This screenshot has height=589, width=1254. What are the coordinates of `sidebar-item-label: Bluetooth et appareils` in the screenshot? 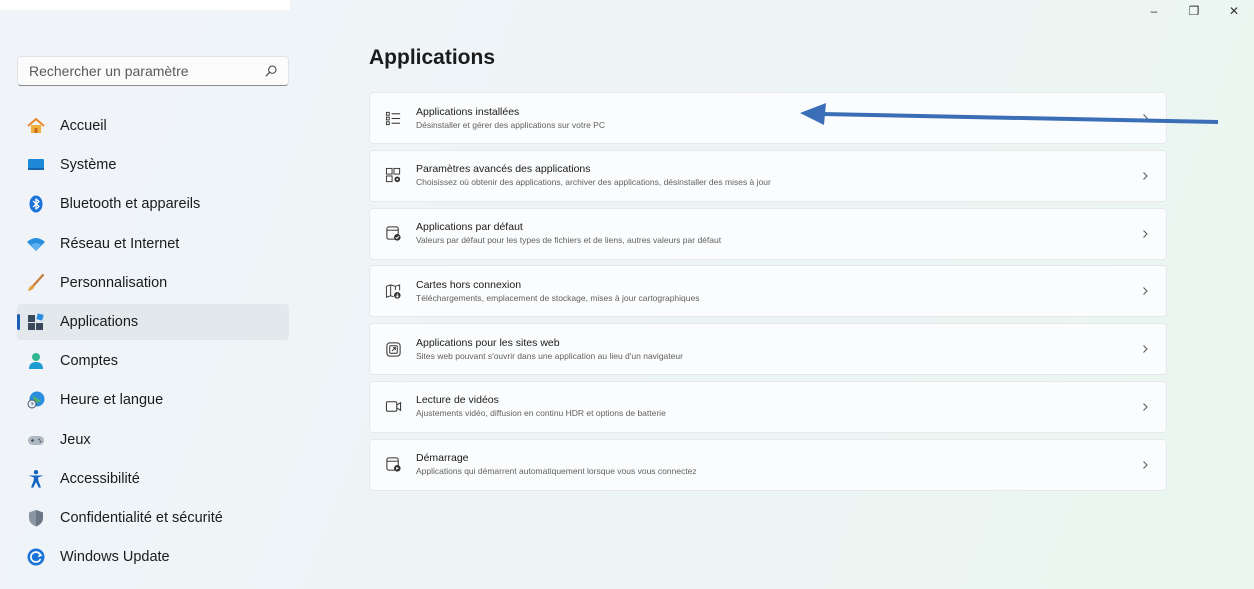 It's located at (130, 204).